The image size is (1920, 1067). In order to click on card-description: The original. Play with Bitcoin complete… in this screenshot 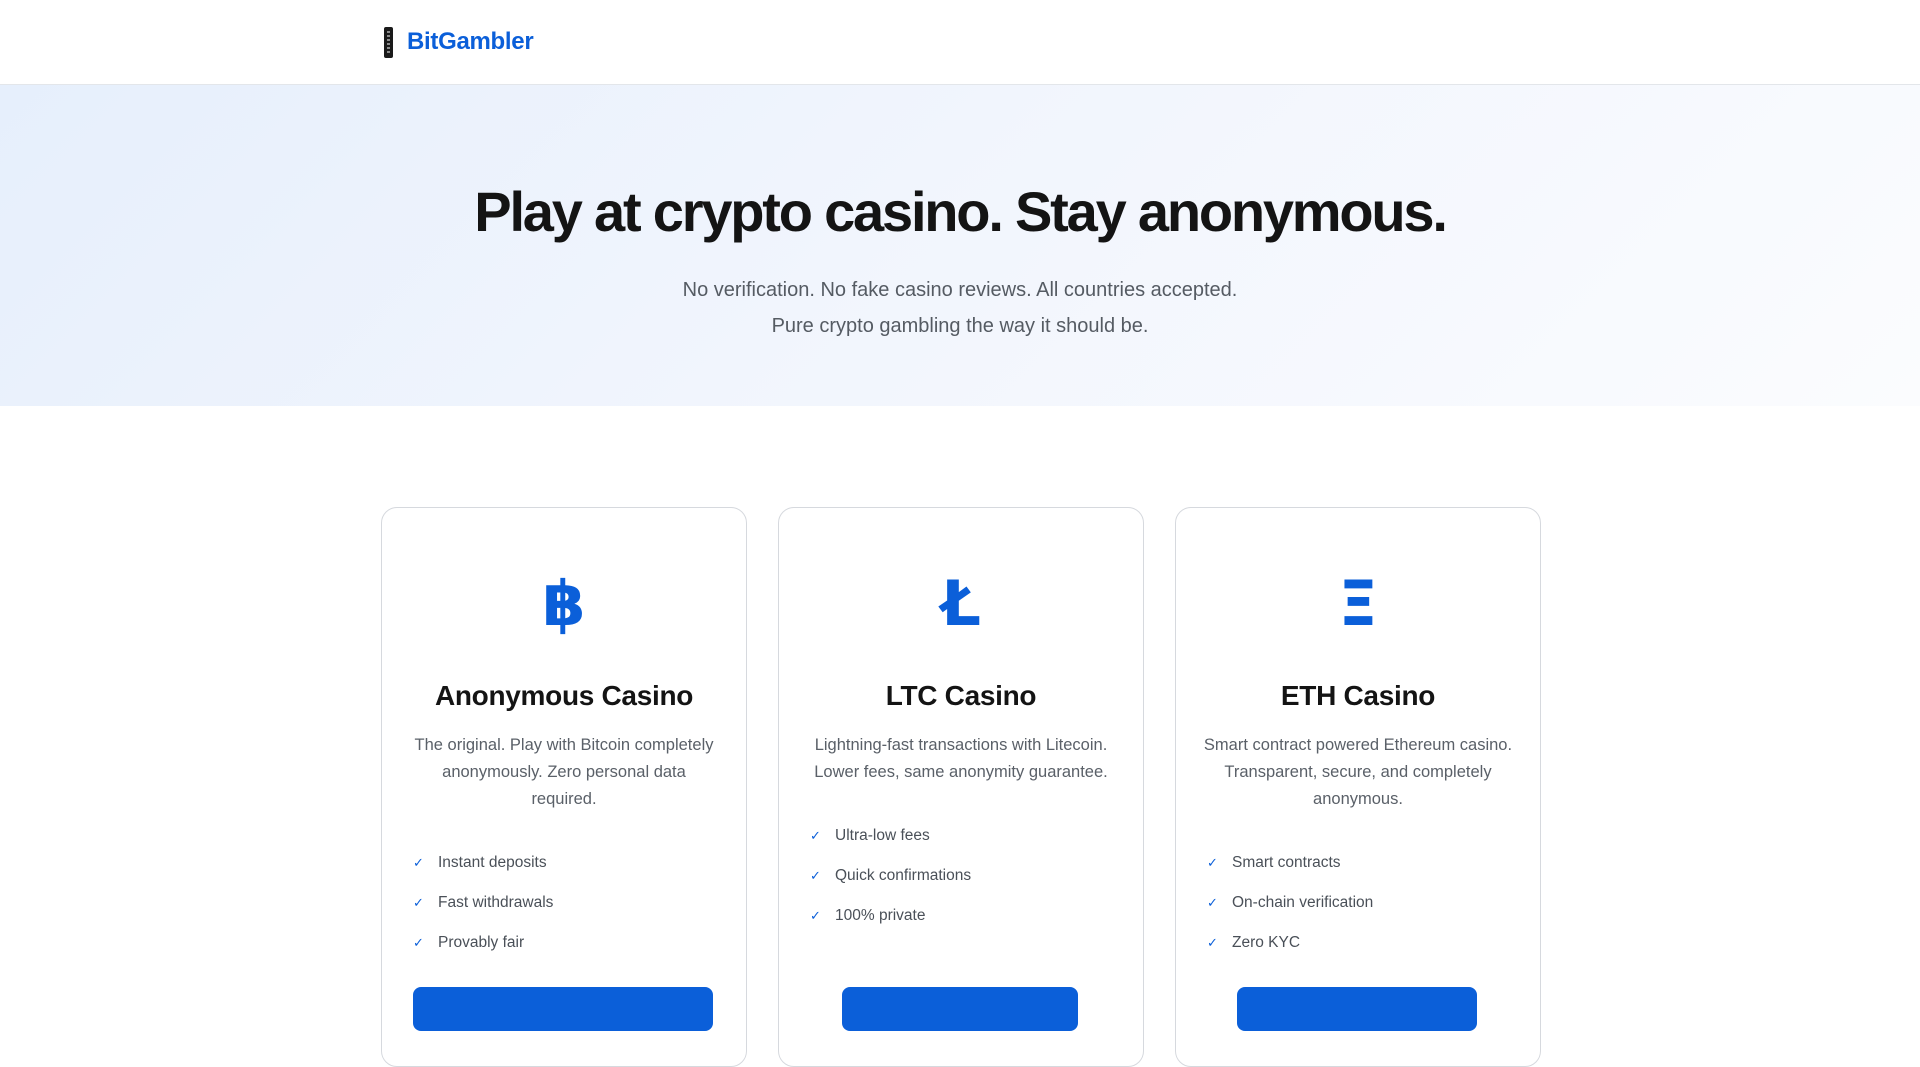, I will do `click(564, 772)`.